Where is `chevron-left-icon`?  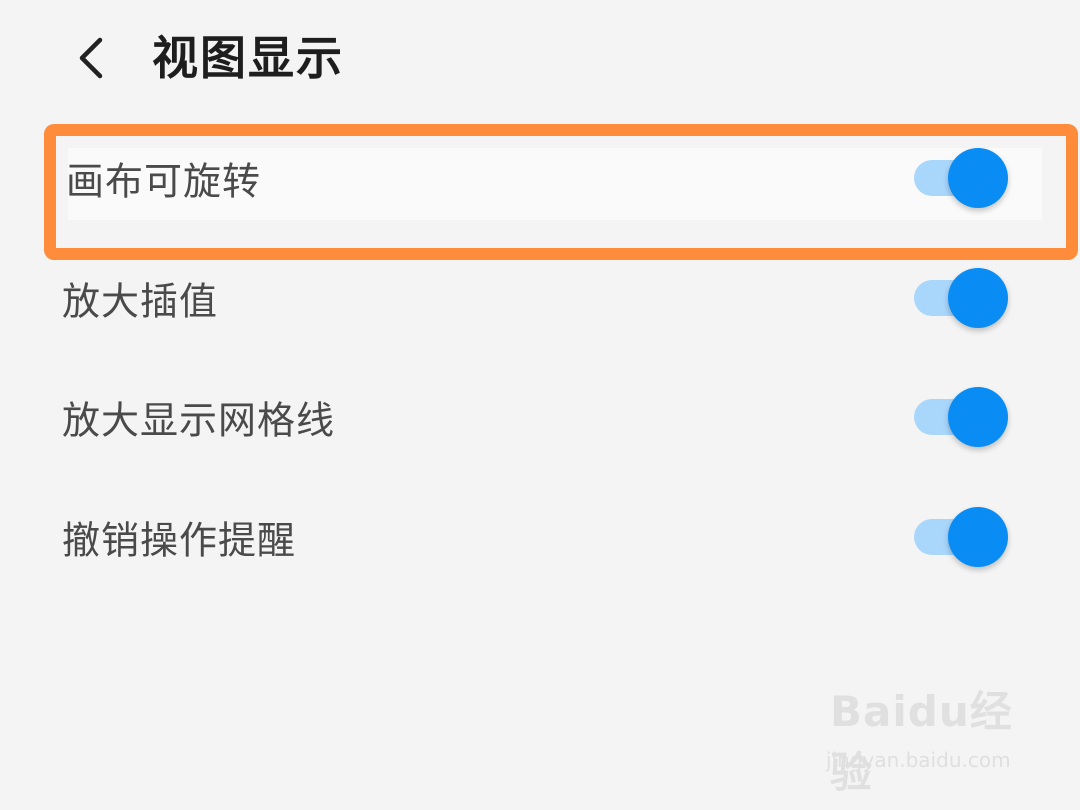
chevron-left-icon is located at coordinates (90, 60).